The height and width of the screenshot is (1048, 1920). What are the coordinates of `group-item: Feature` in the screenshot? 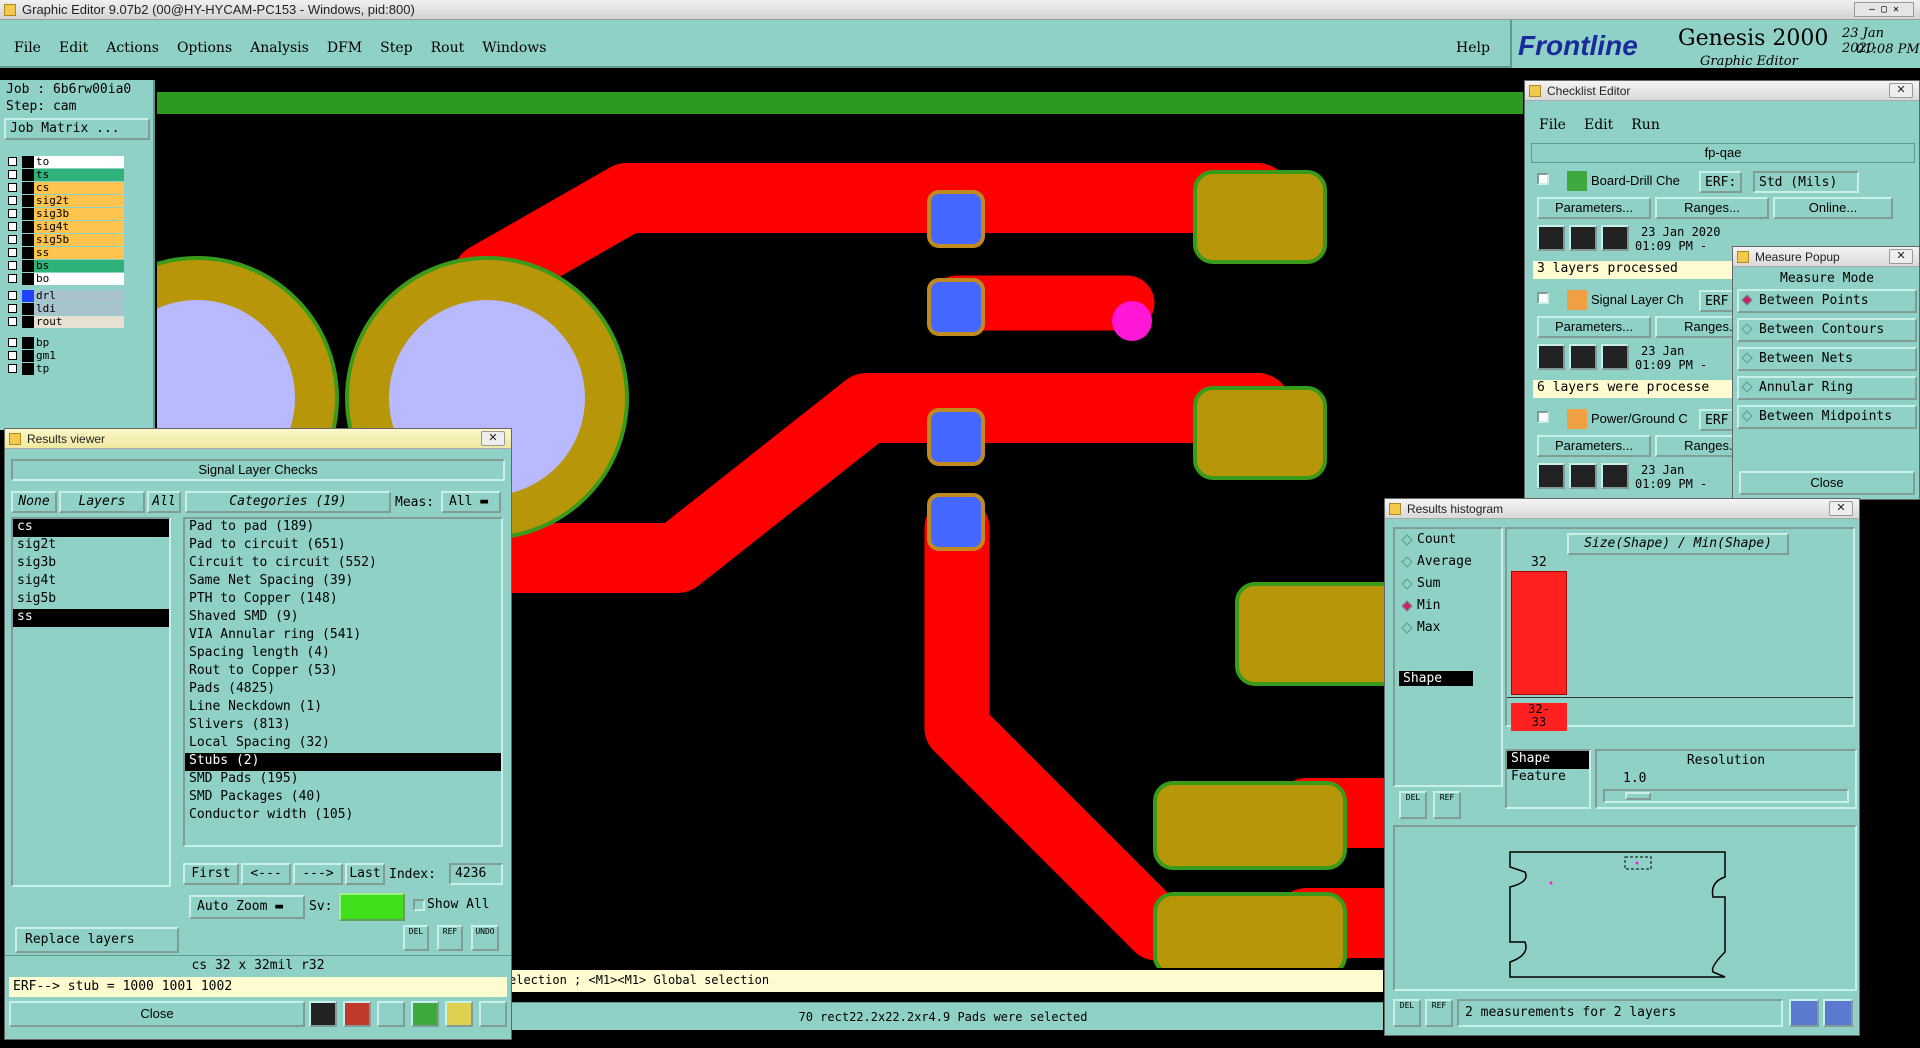 It's located at (1548, 778).